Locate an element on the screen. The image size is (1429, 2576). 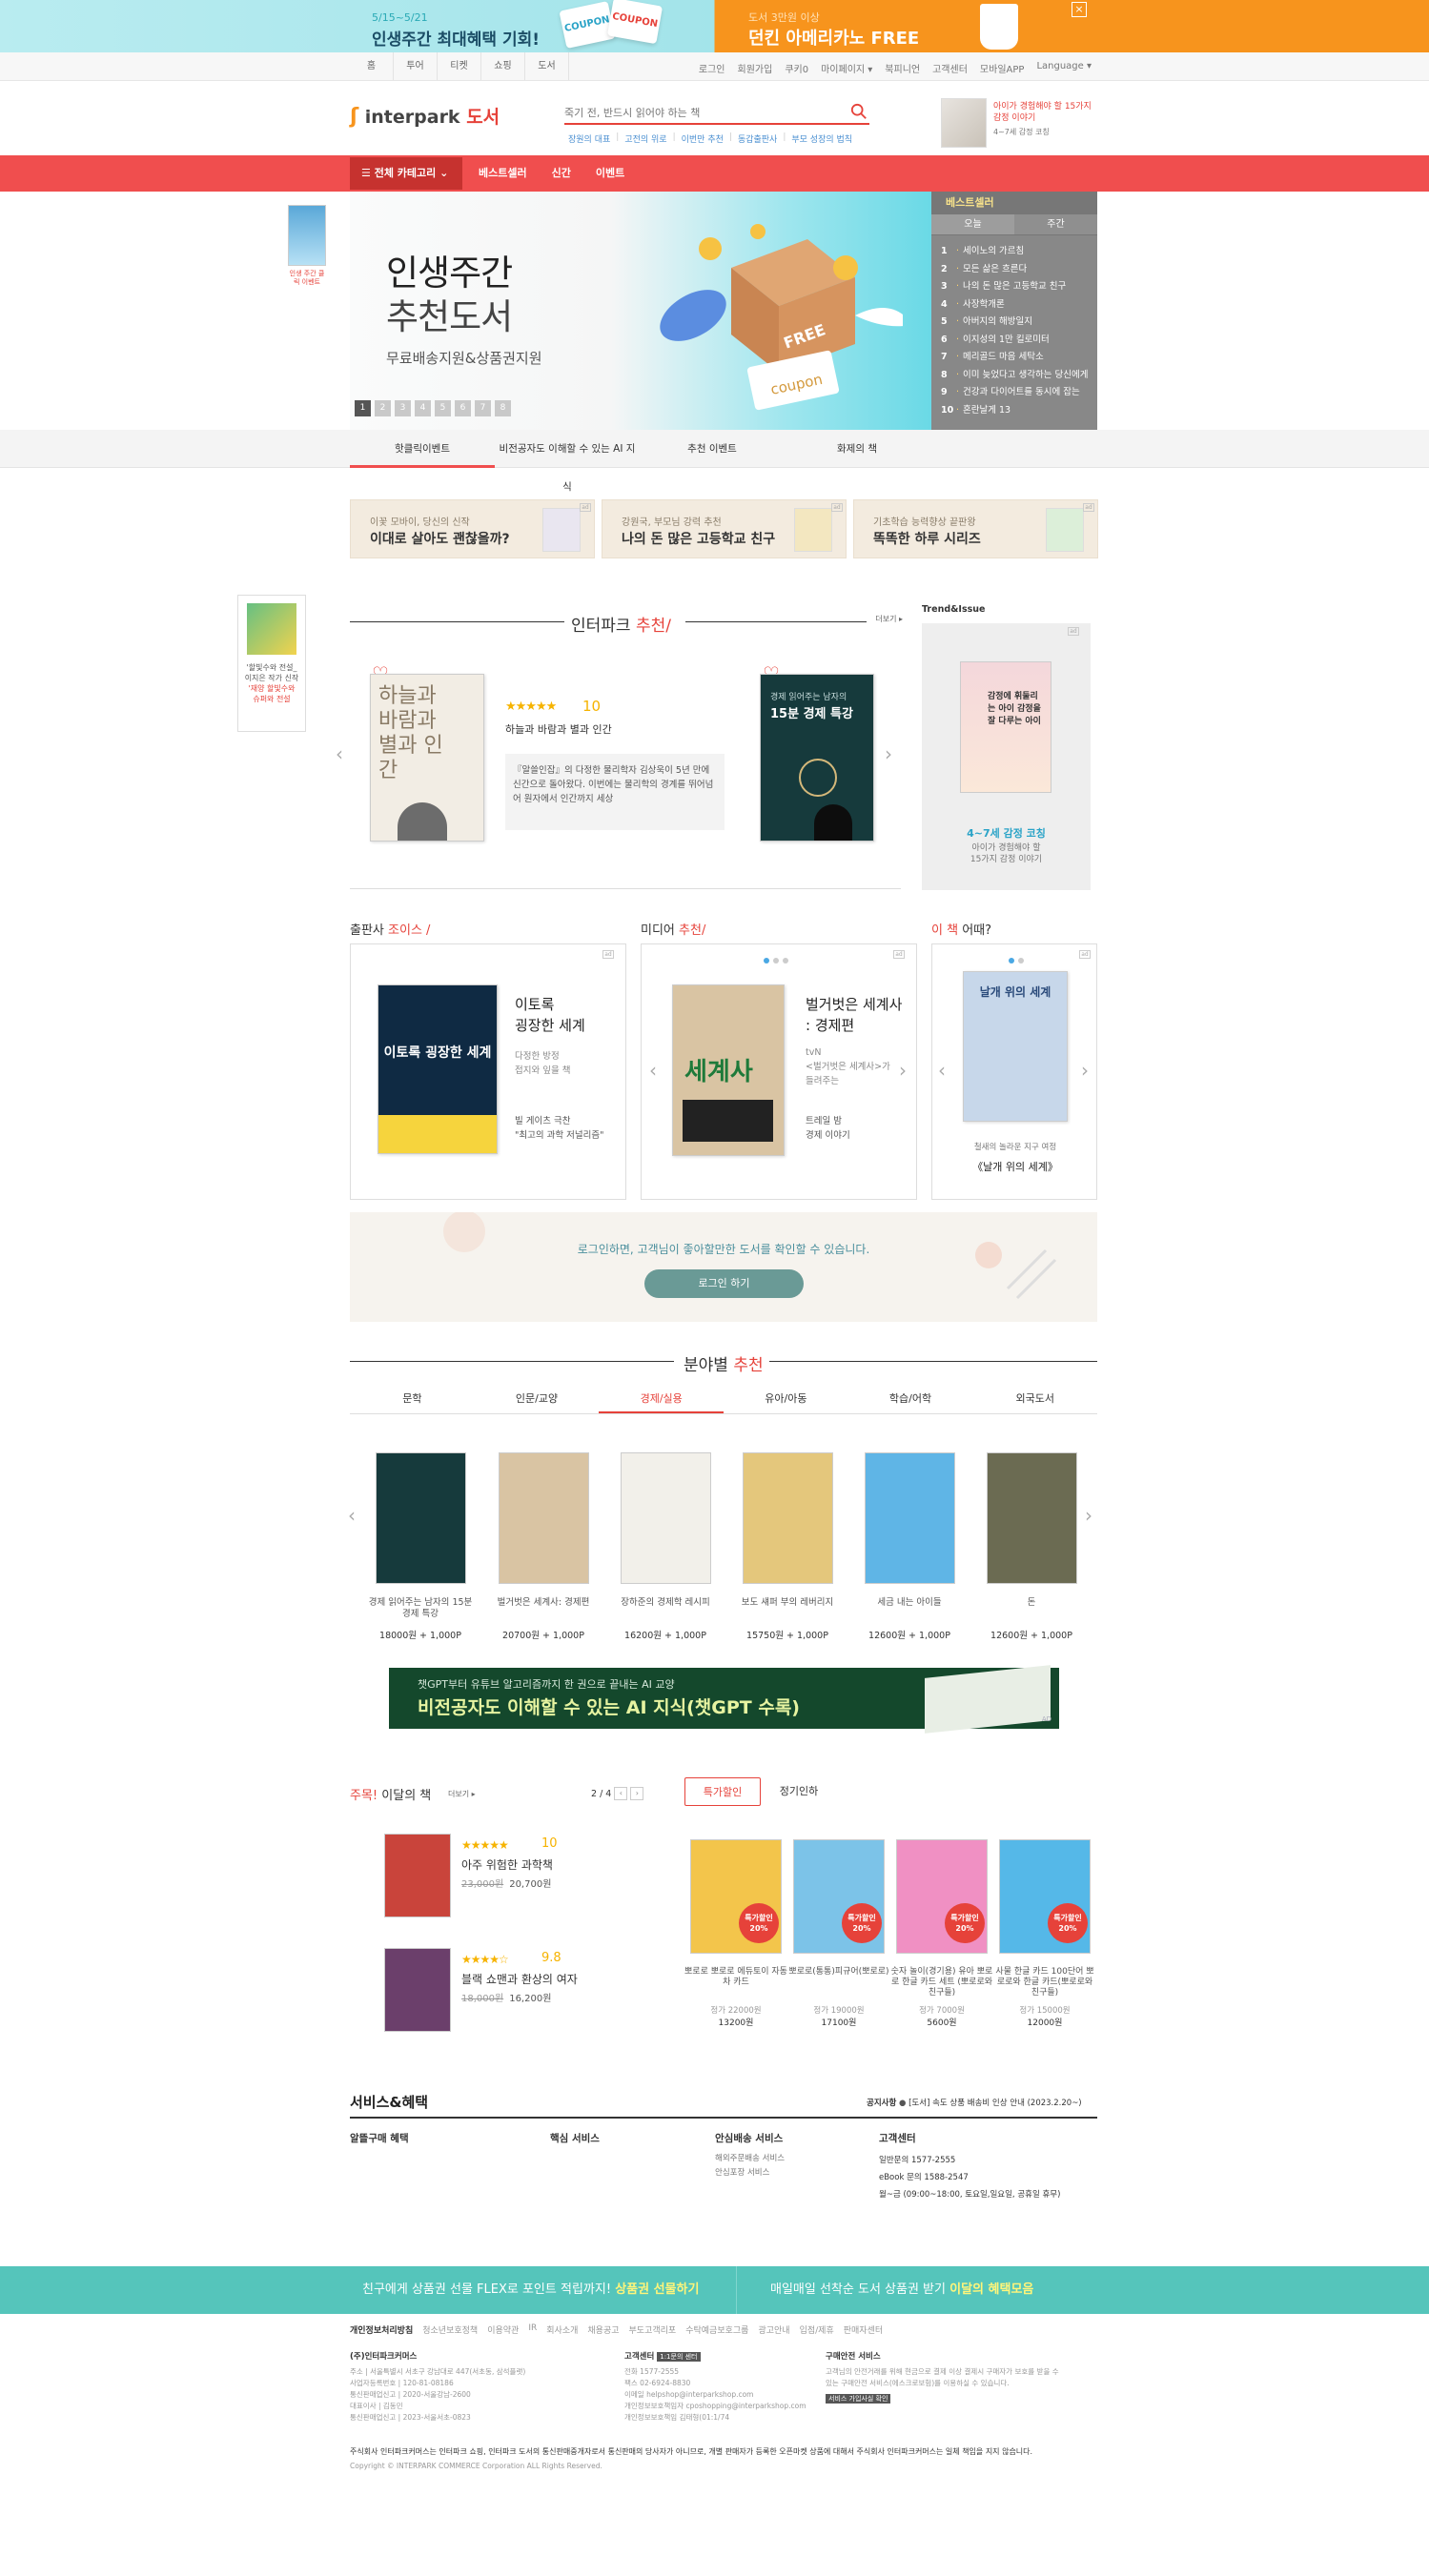
keyword-link: 고전의 위로 is located at coordinates (645, 138).